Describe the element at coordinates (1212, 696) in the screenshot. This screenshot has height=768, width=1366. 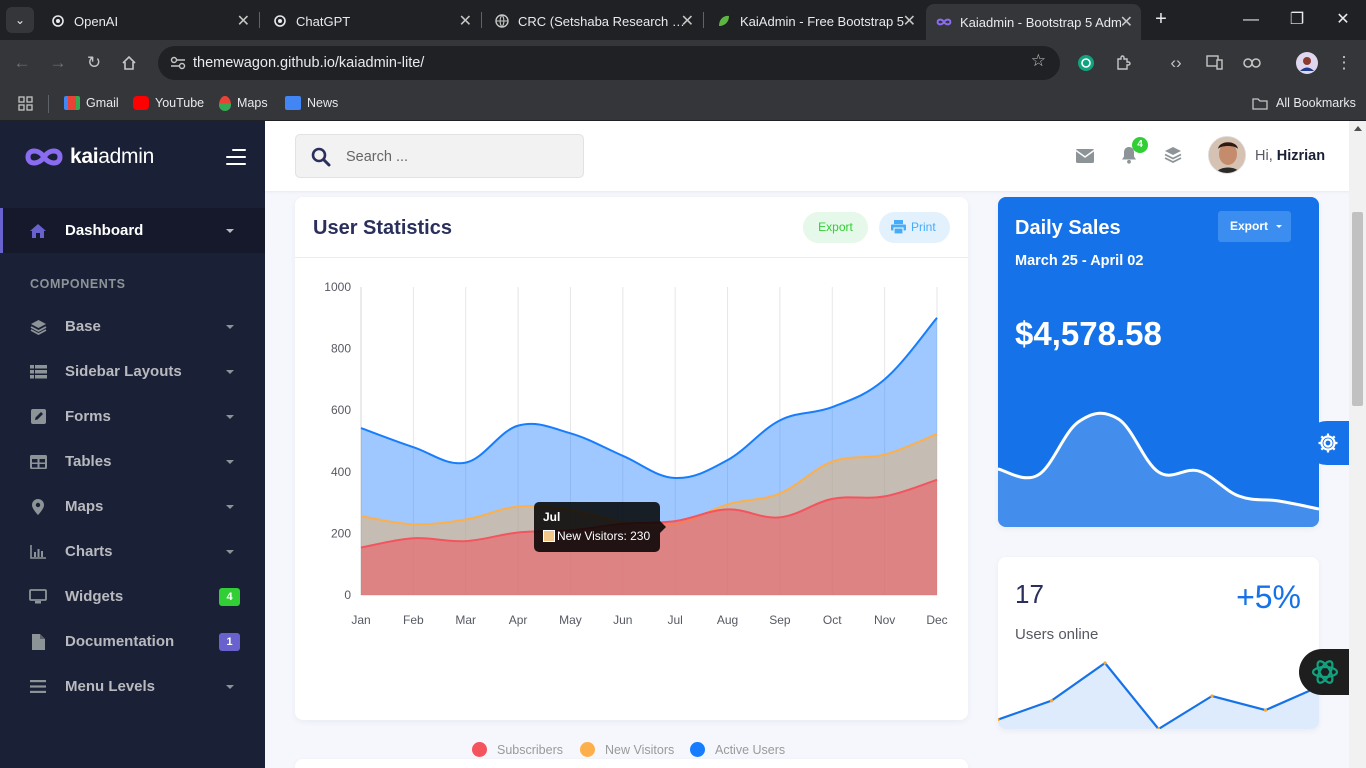
I see `online-point` at that location.